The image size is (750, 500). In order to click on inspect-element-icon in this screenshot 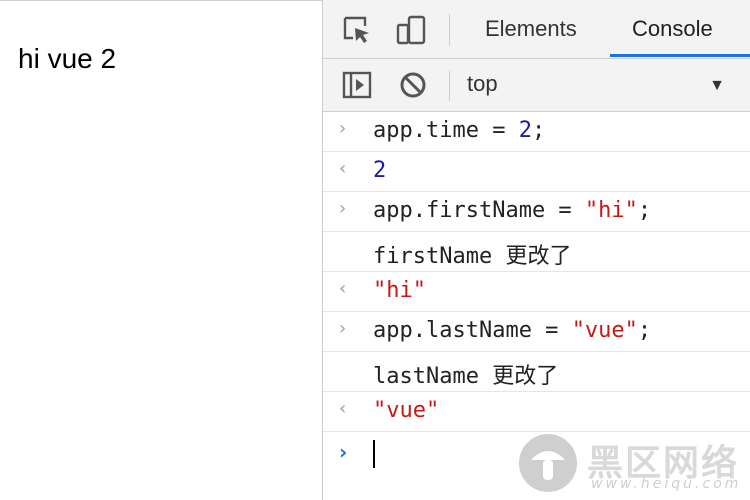, I will do `click(357, 30)`.